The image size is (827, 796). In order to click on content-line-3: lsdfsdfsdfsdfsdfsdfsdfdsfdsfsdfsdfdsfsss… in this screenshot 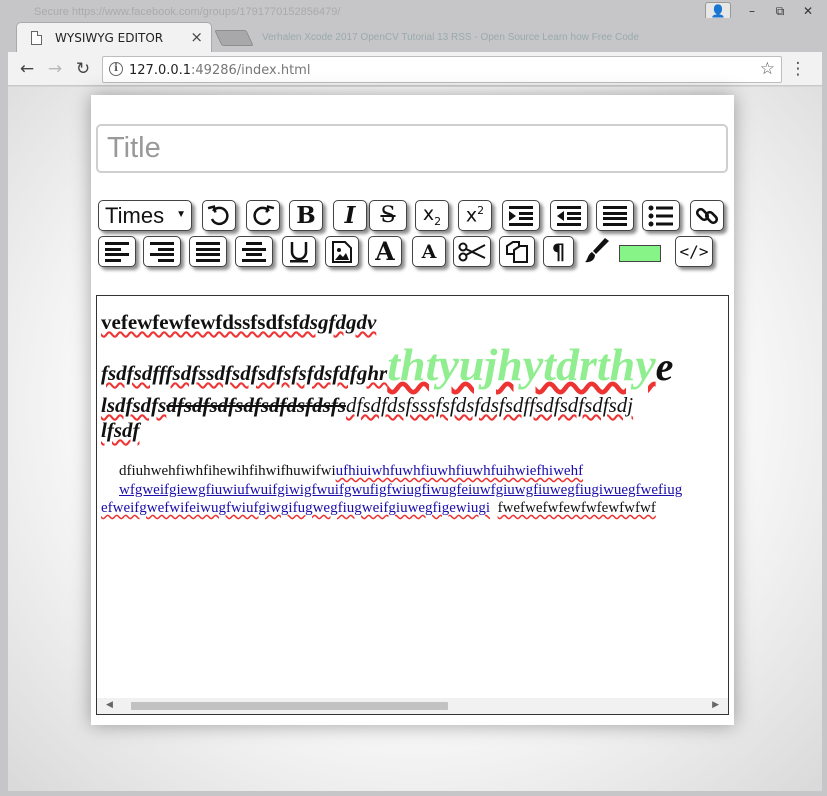, I will do `click(367, 405)`.